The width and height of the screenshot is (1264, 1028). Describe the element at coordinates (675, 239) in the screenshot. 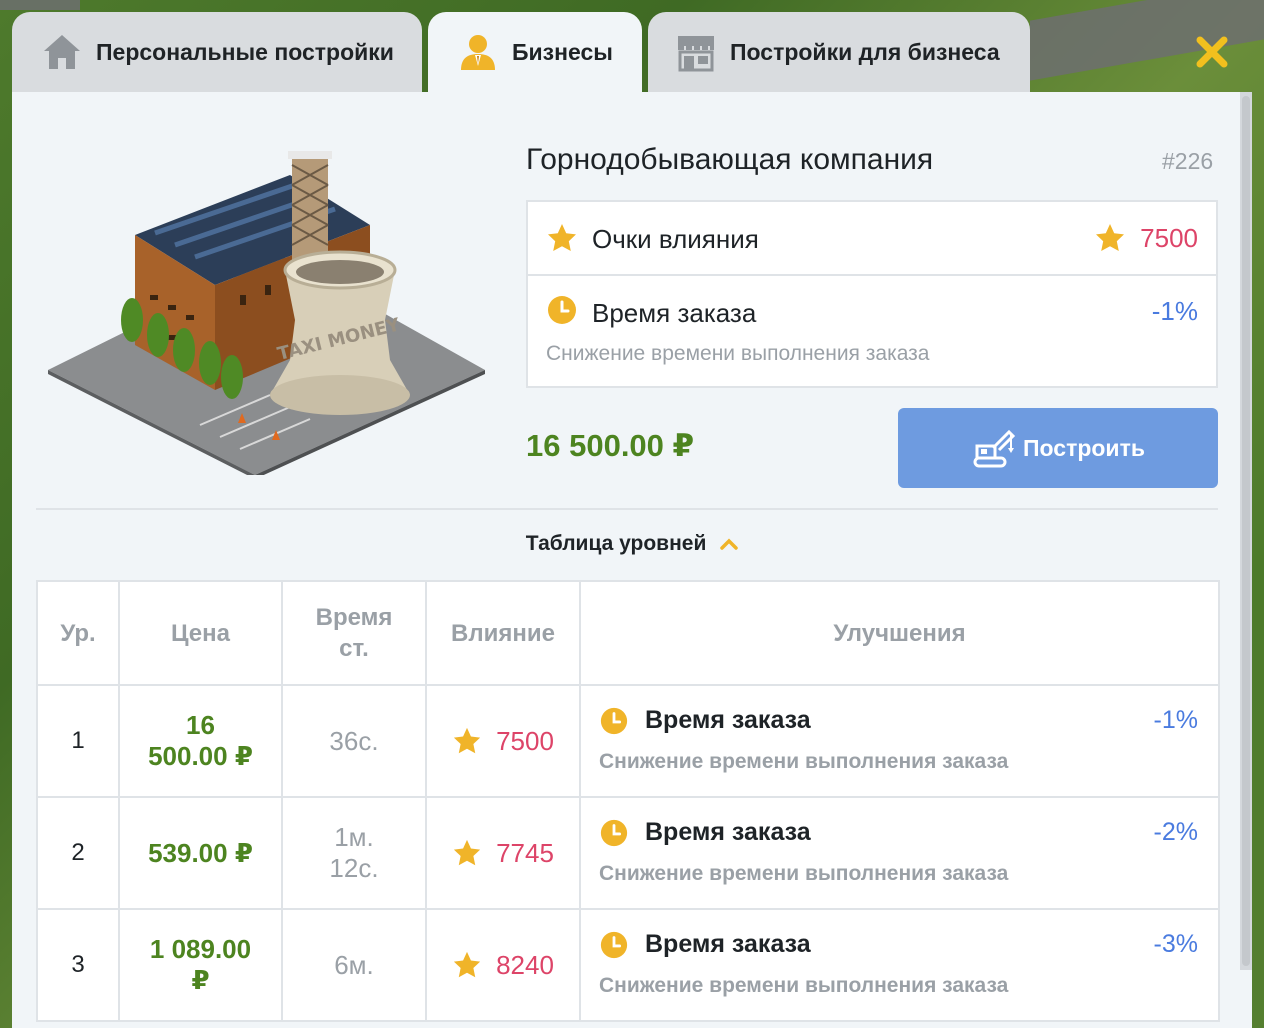

I see `influence-points-label: Очки влияния` at that location.